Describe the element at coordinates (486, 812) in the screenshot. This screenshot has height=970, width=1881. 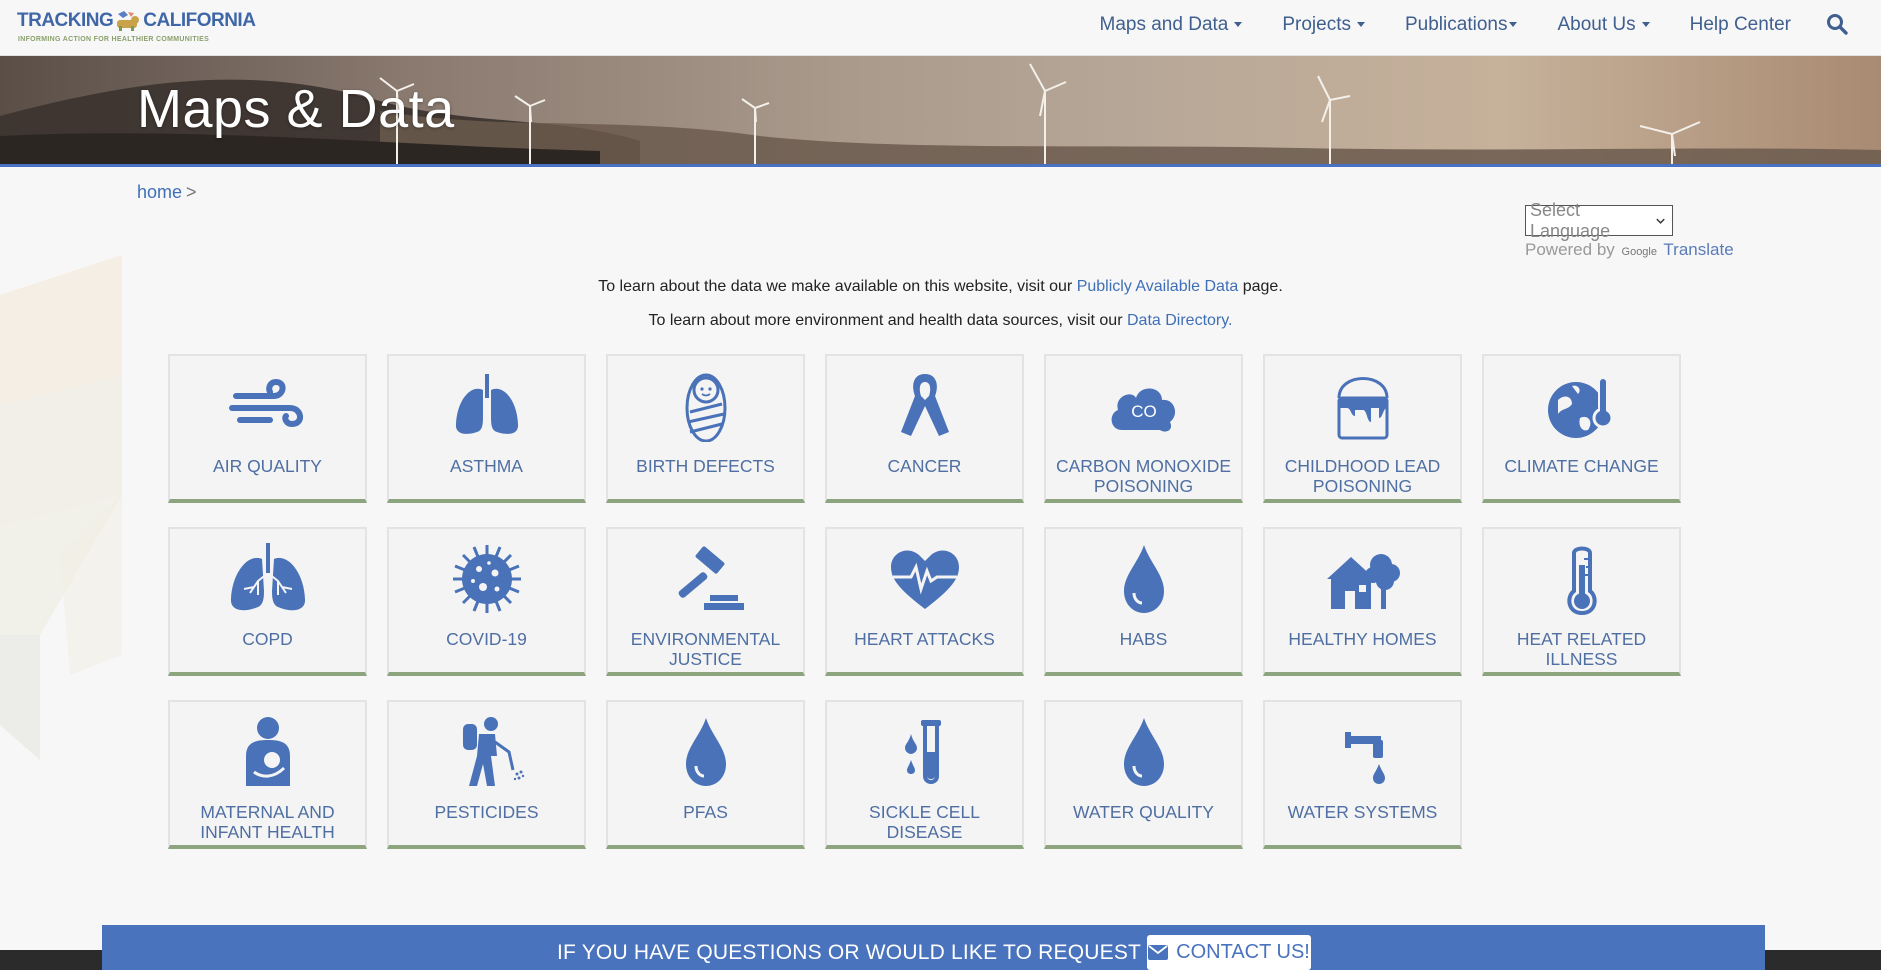
I see `tile-label: PESTICIDES` at that location.